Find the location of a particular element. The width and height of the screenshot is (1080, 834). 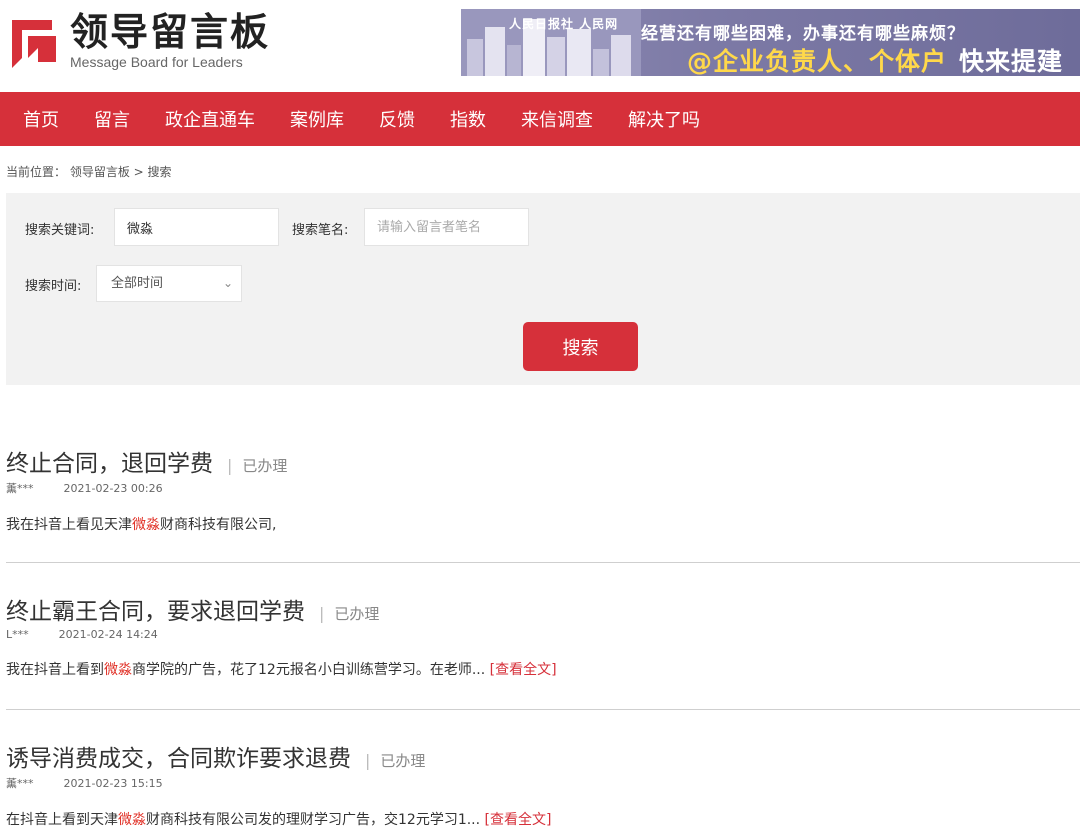

logo-mark-icon is located at coordinates (34, 41).